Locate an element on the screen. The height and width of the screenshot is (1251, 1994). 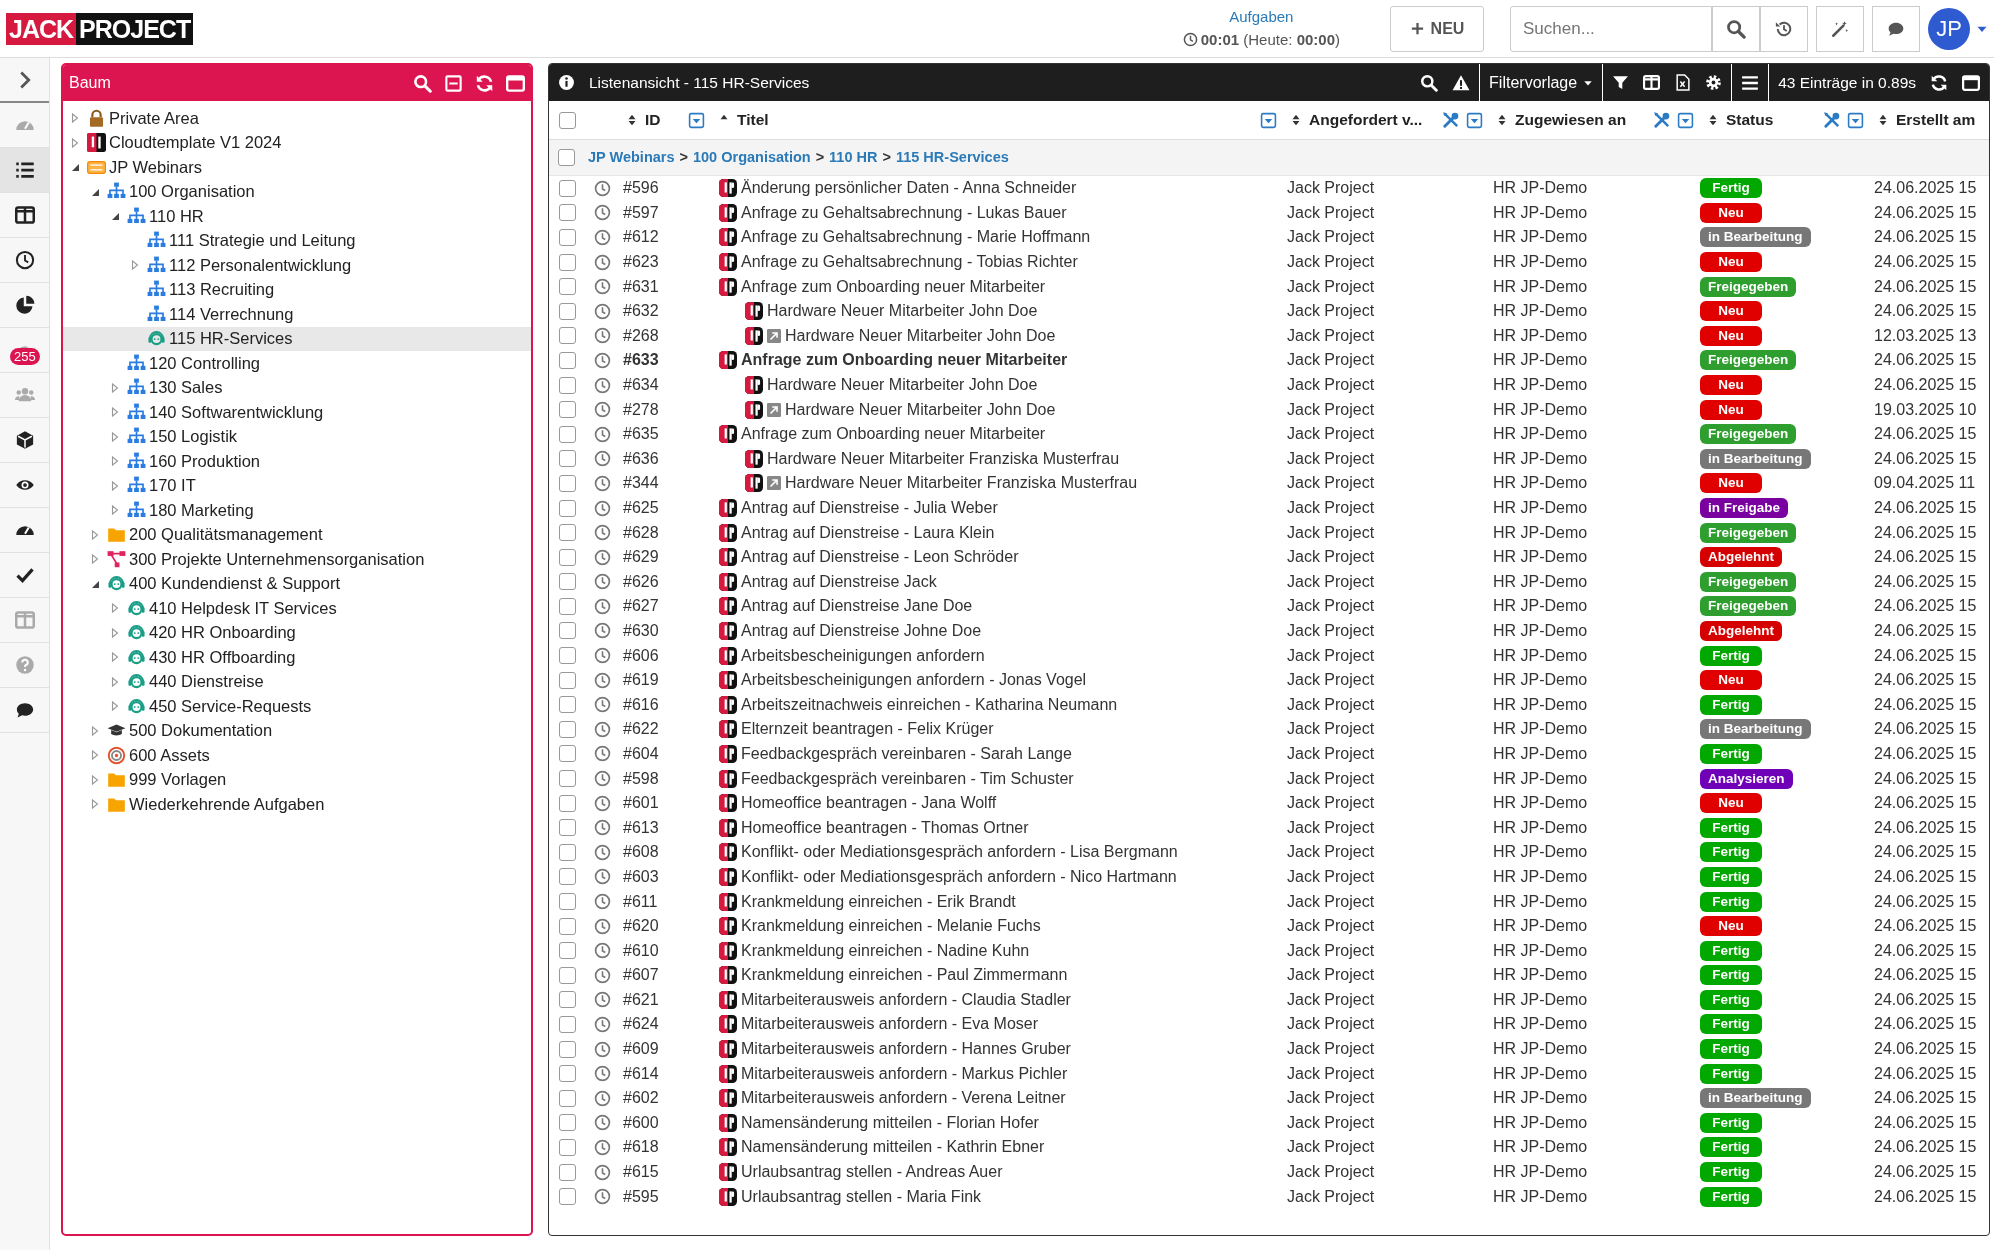
columns-icon is located at coordinates (1652, 82).